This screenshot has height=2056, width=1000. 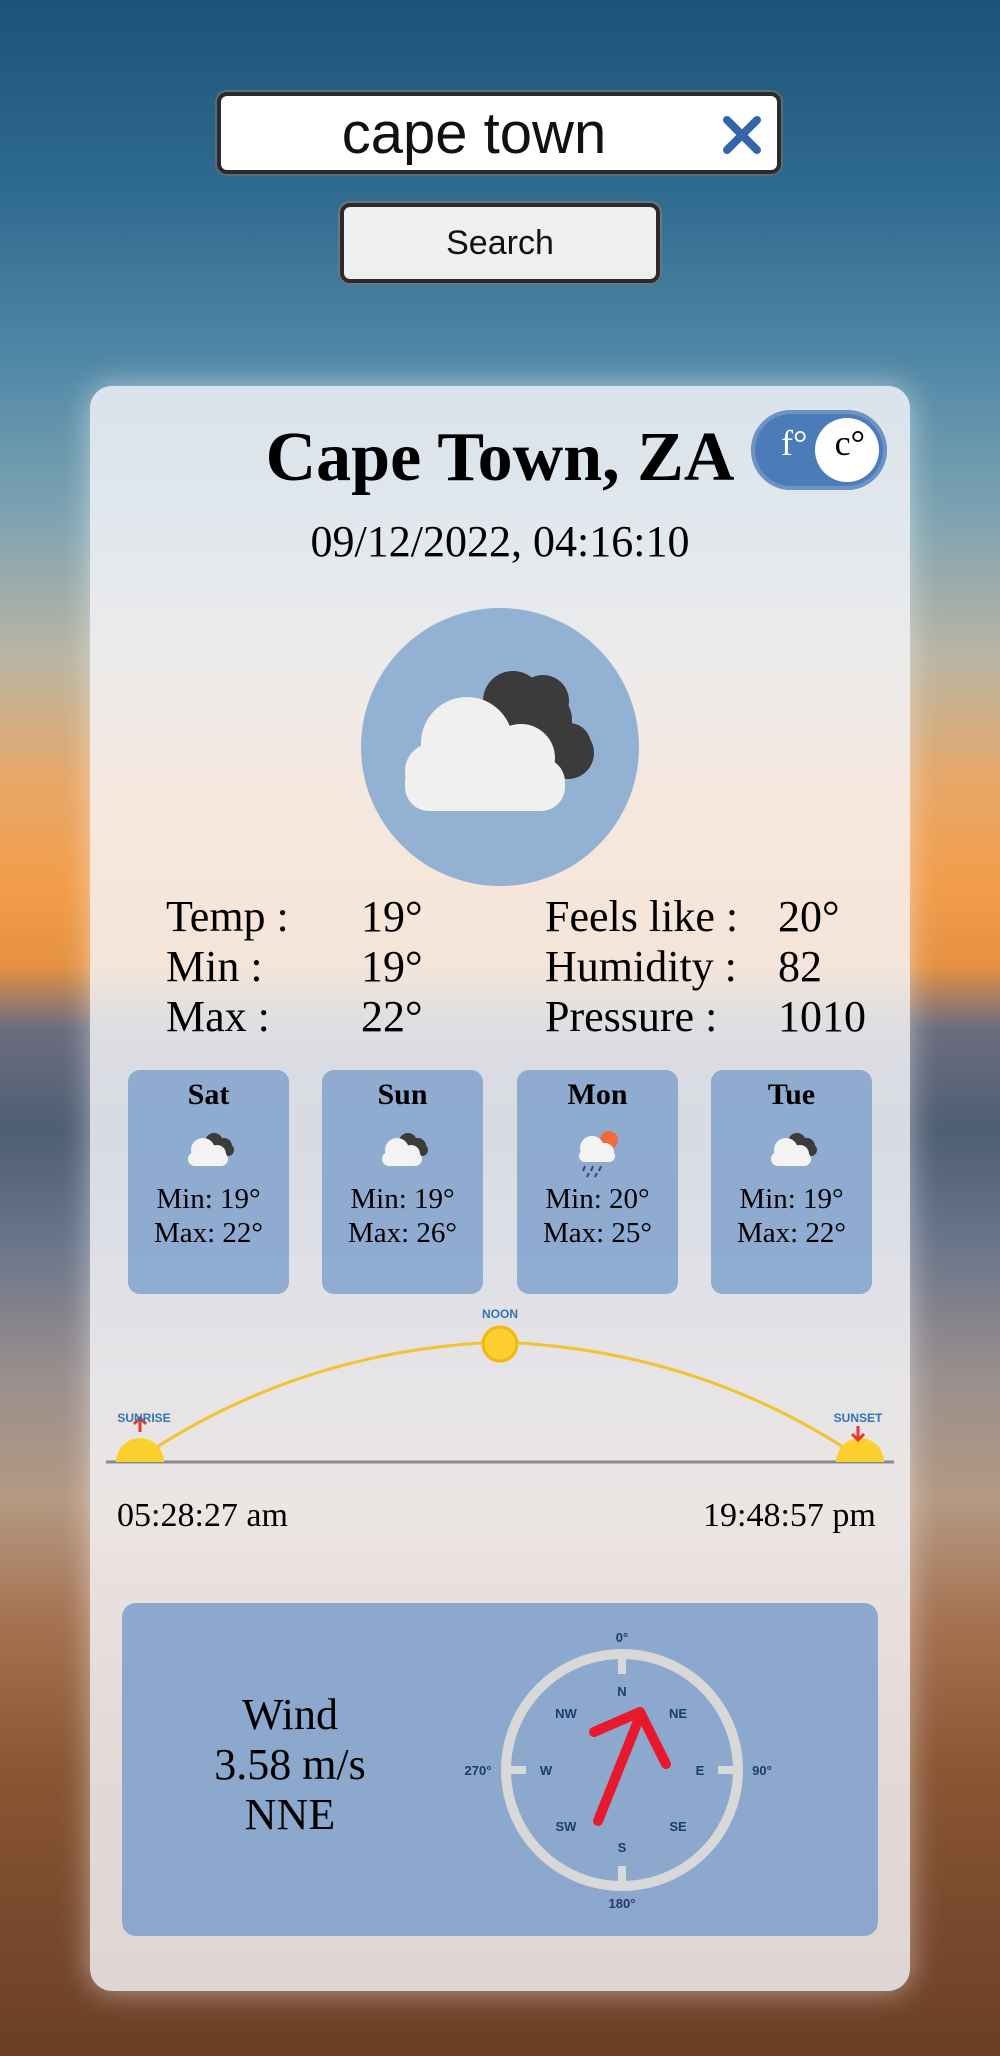 I want to click on forecast-day-name: Sat, so click(x=208, y=1094).